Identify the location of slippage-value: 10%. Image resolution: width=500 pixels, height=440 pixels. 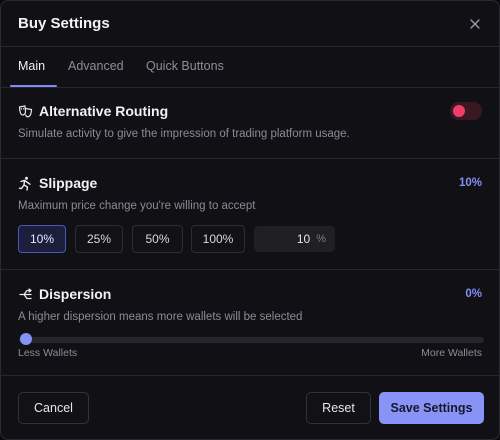
(470, 183).